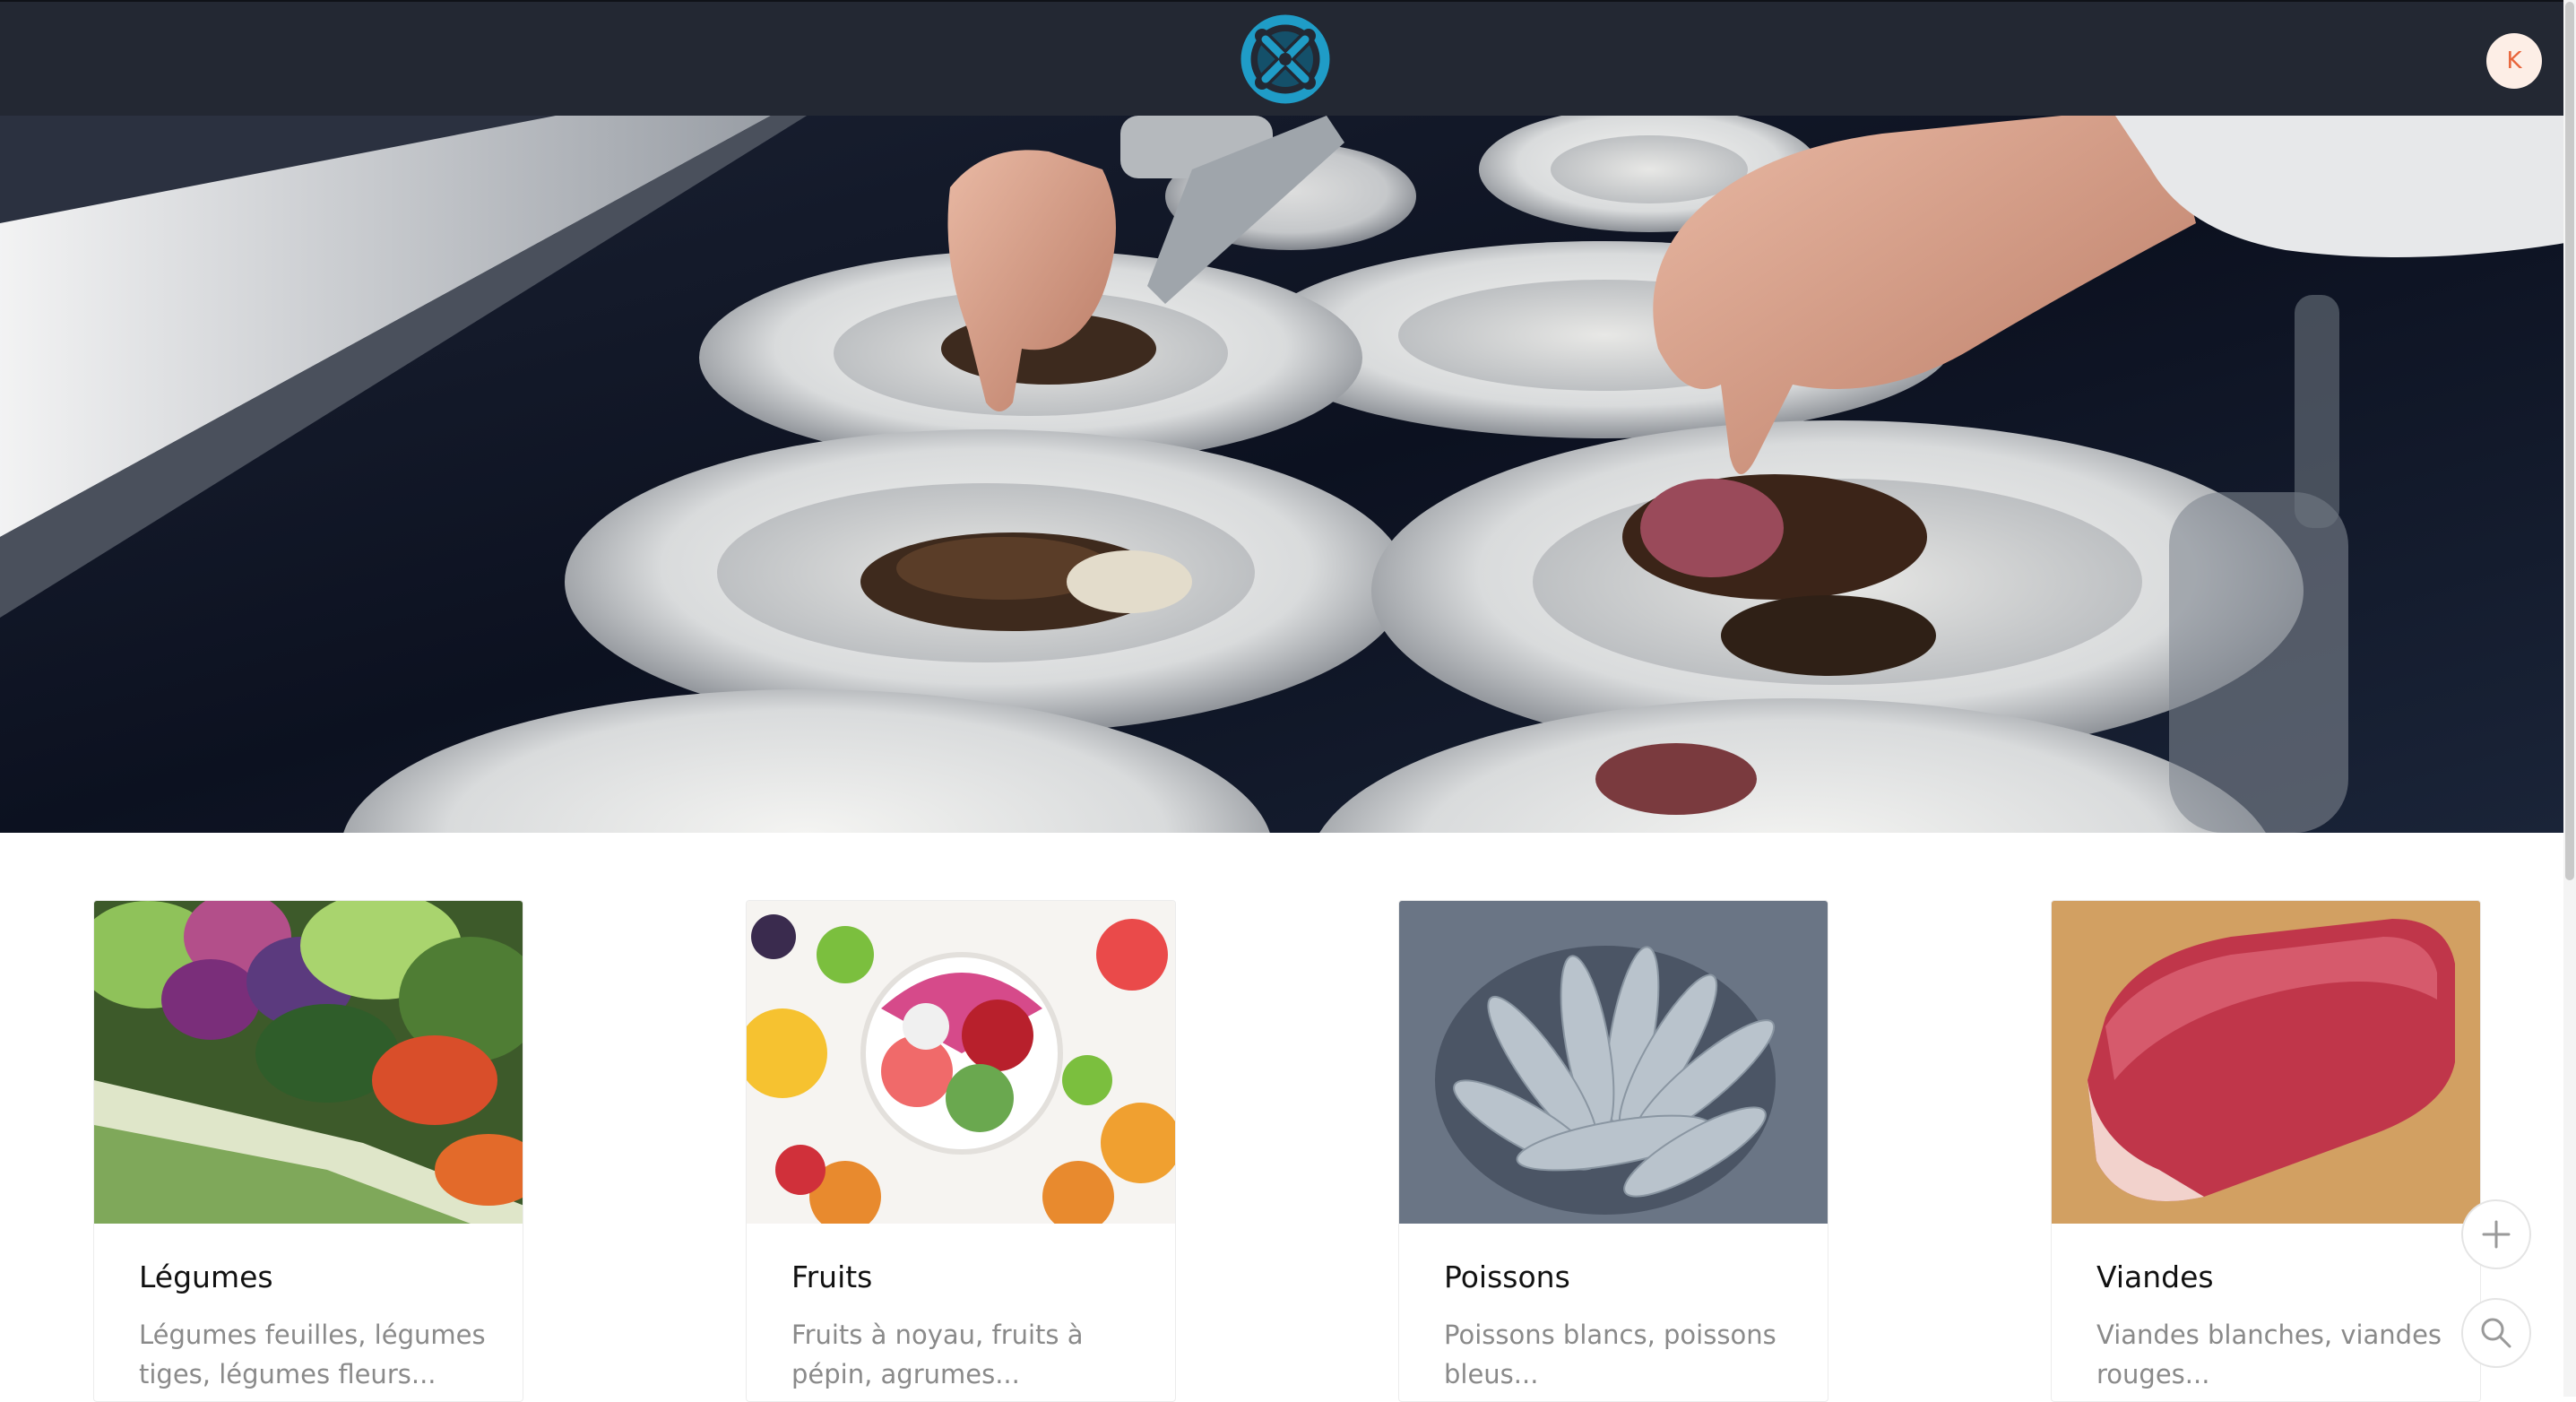 This screenshot has height=1402, width=2576. I want to click on user-avatar: K, so click(2514, 61).